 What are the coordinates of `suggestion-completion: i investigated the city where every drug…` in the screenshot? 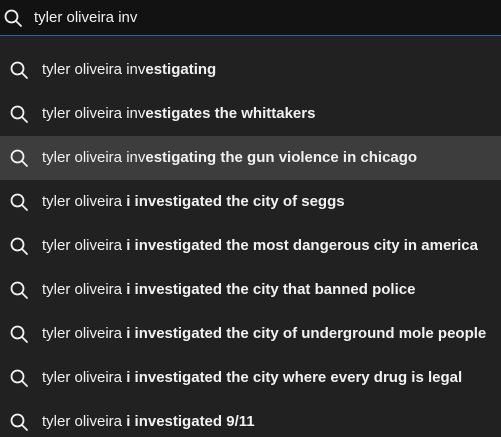 It's located at (294, 377).